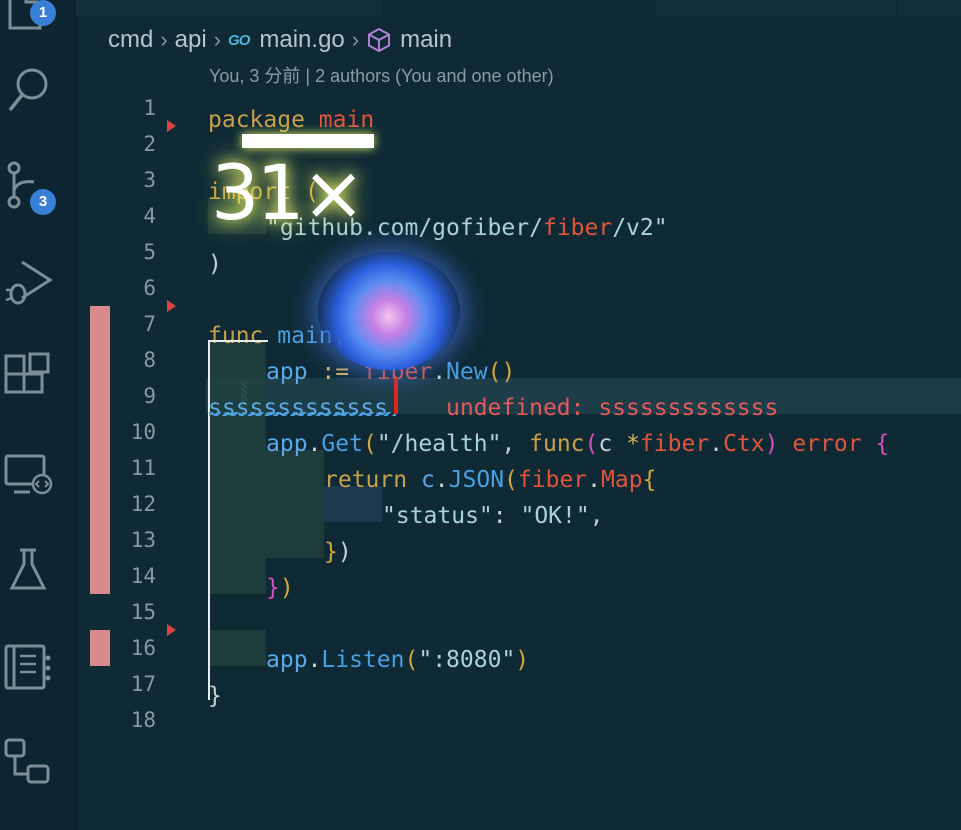 This screenshot has width=961, height=830. I want to click on selection-outline, so click(238, 520).